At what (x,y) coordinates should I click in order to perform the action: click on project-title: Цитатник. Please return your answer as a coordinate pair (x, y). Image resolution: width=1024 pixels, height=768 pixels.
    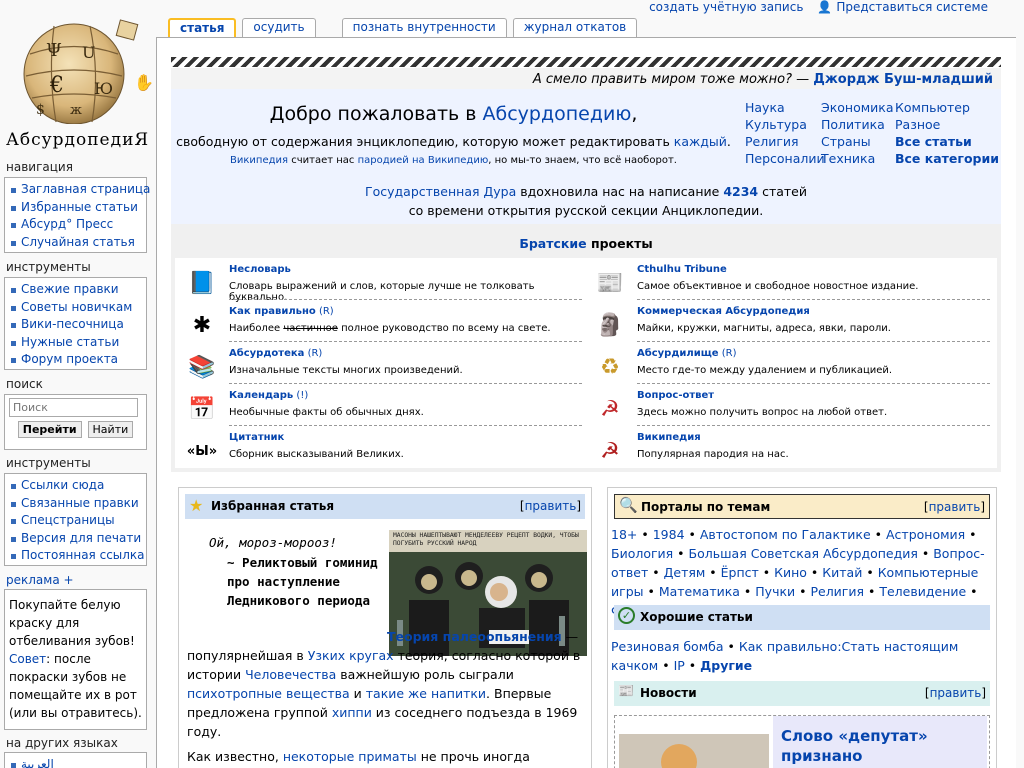
    Looking at the image, I should click on (256, 437).